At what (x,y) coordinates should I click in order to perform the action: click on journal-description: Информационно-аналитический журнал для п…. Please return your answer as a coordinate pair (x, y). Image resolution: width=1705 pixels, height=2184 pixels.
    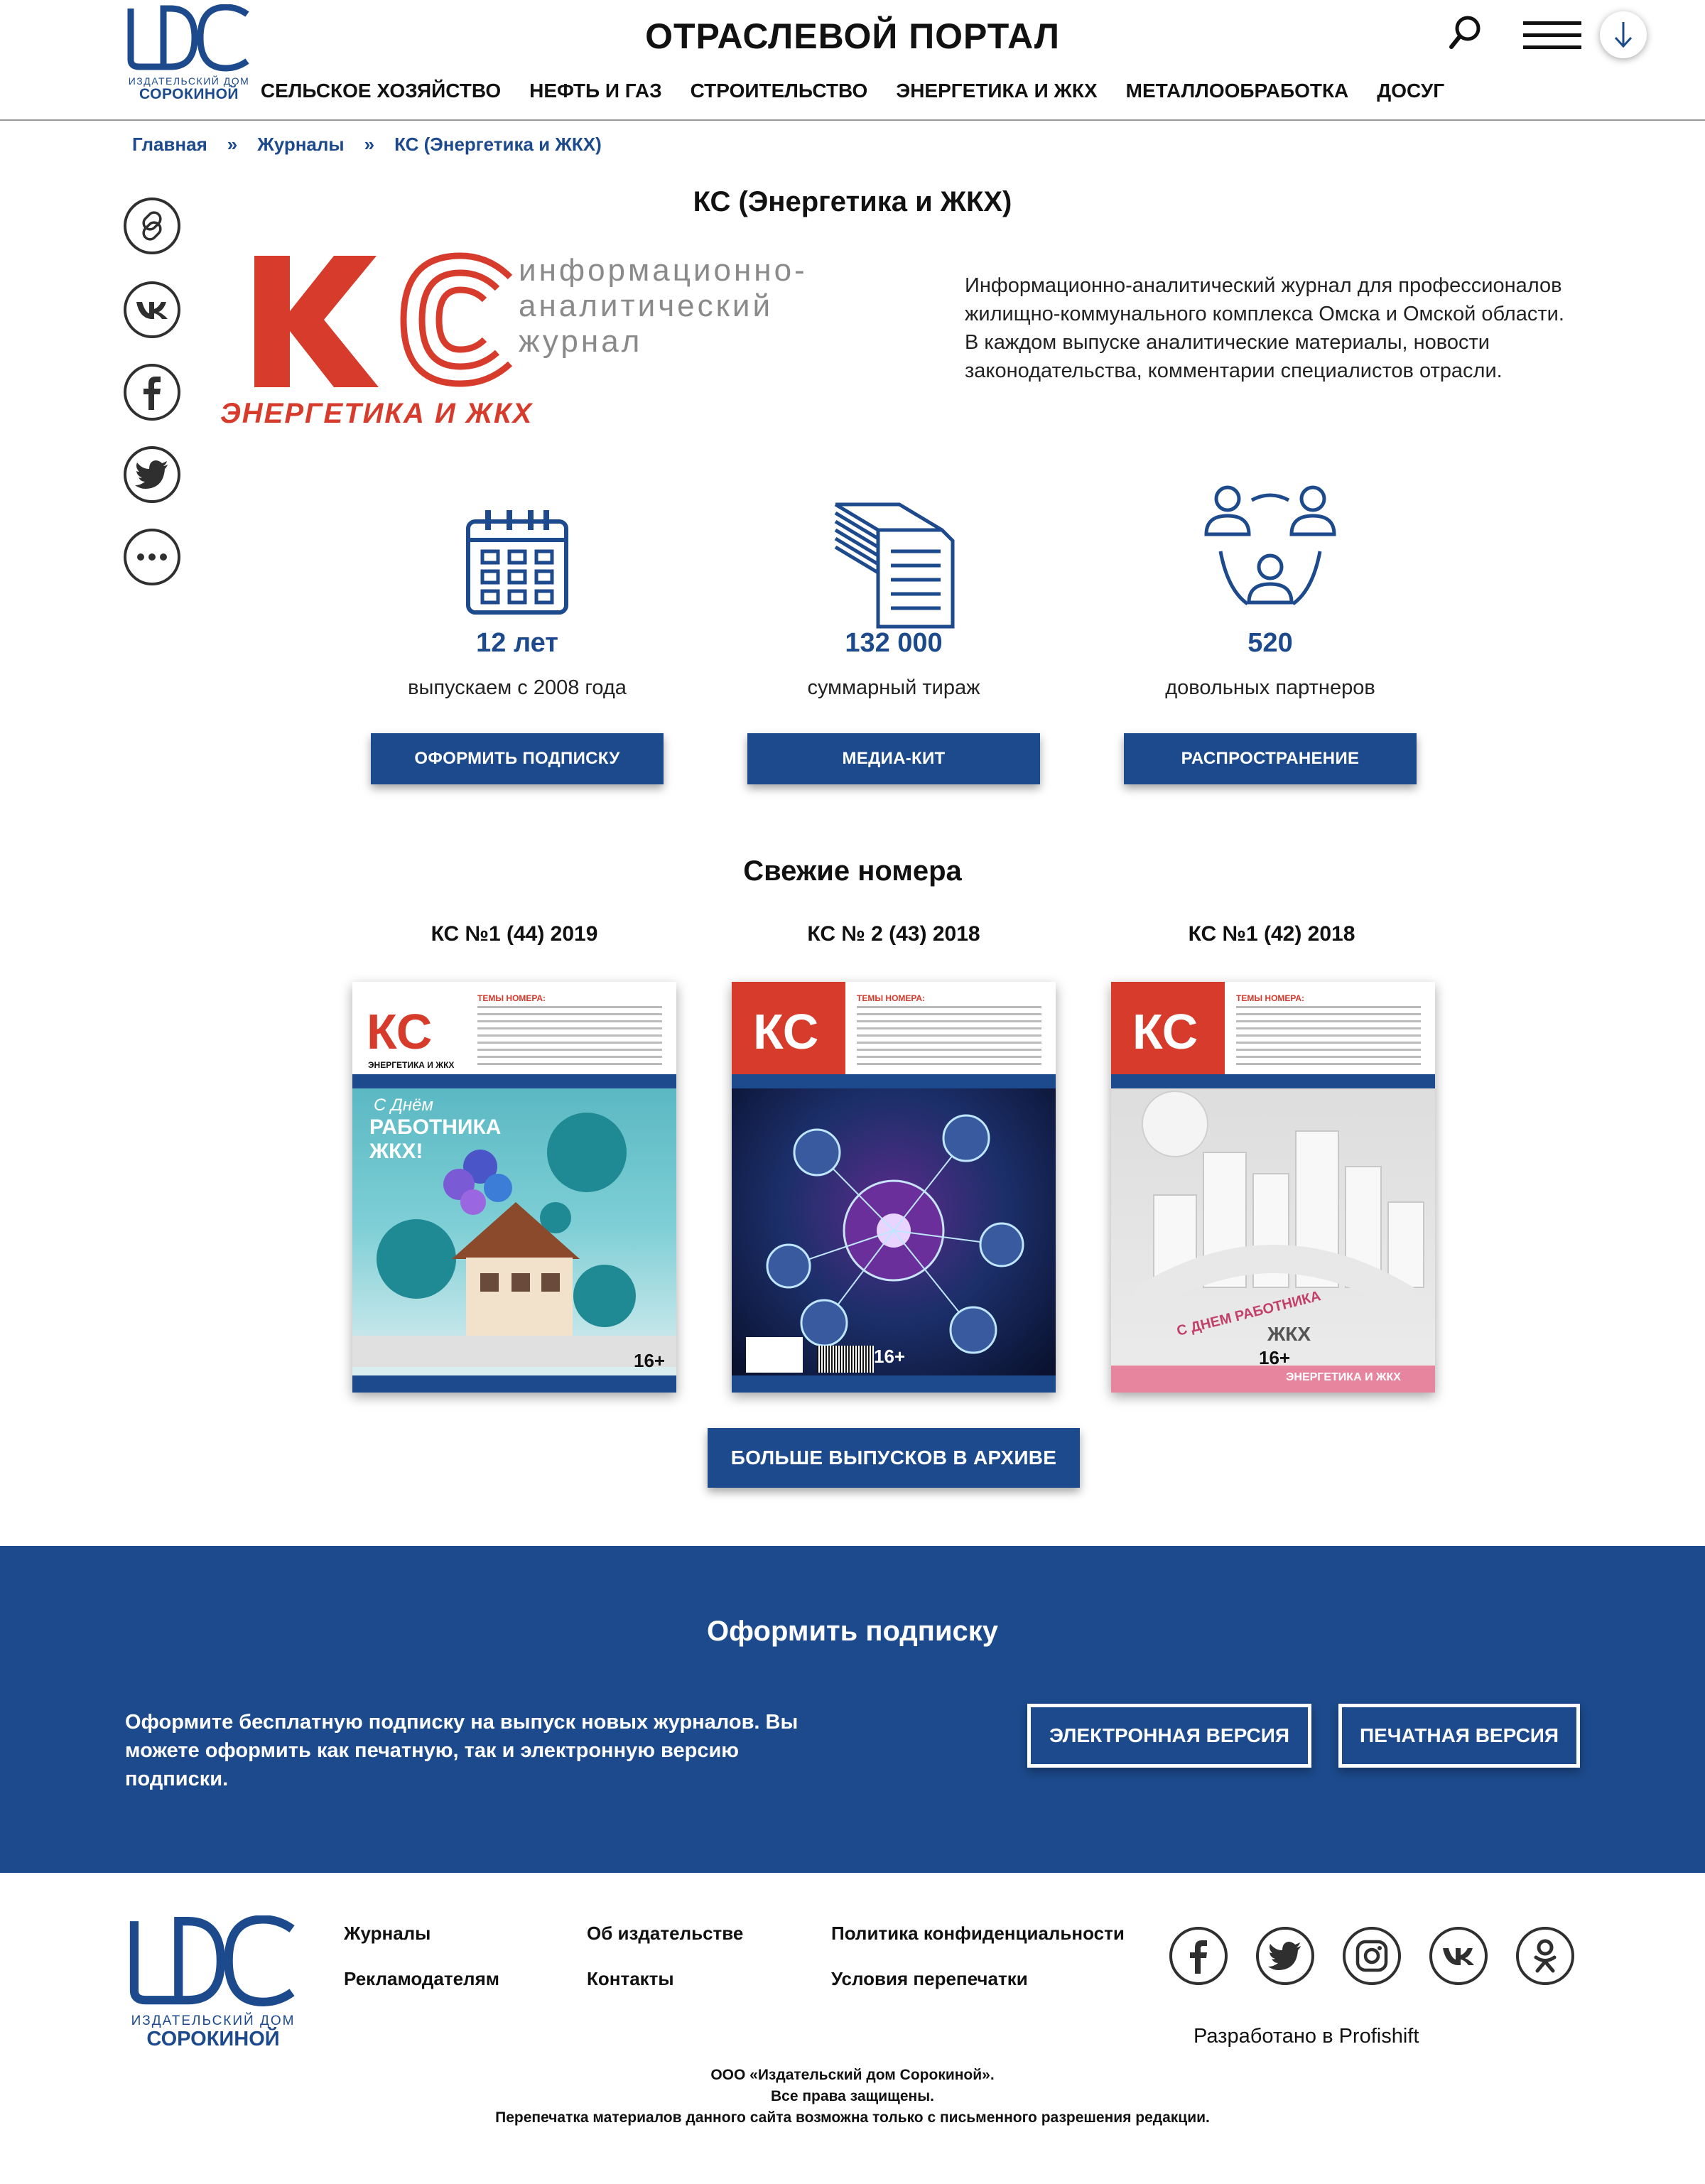
    Looking at the image, I should click on (1264, 328).